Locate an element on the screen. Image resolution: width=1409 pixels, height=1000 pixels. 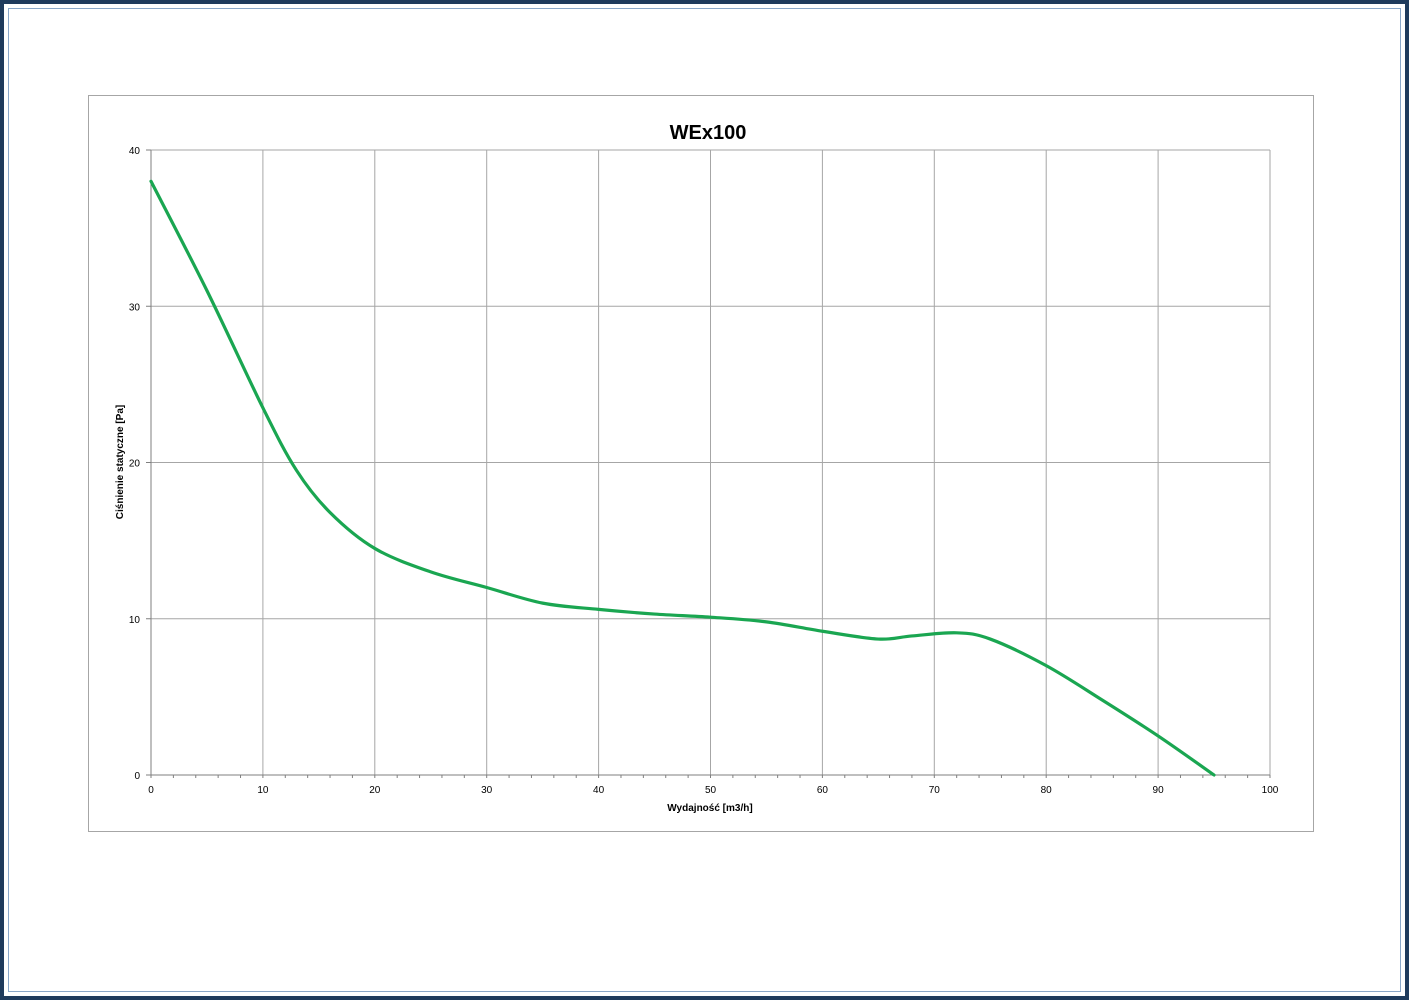
x-axis-label: Wydajność [m3/h] is located at coordinates (709, 808).